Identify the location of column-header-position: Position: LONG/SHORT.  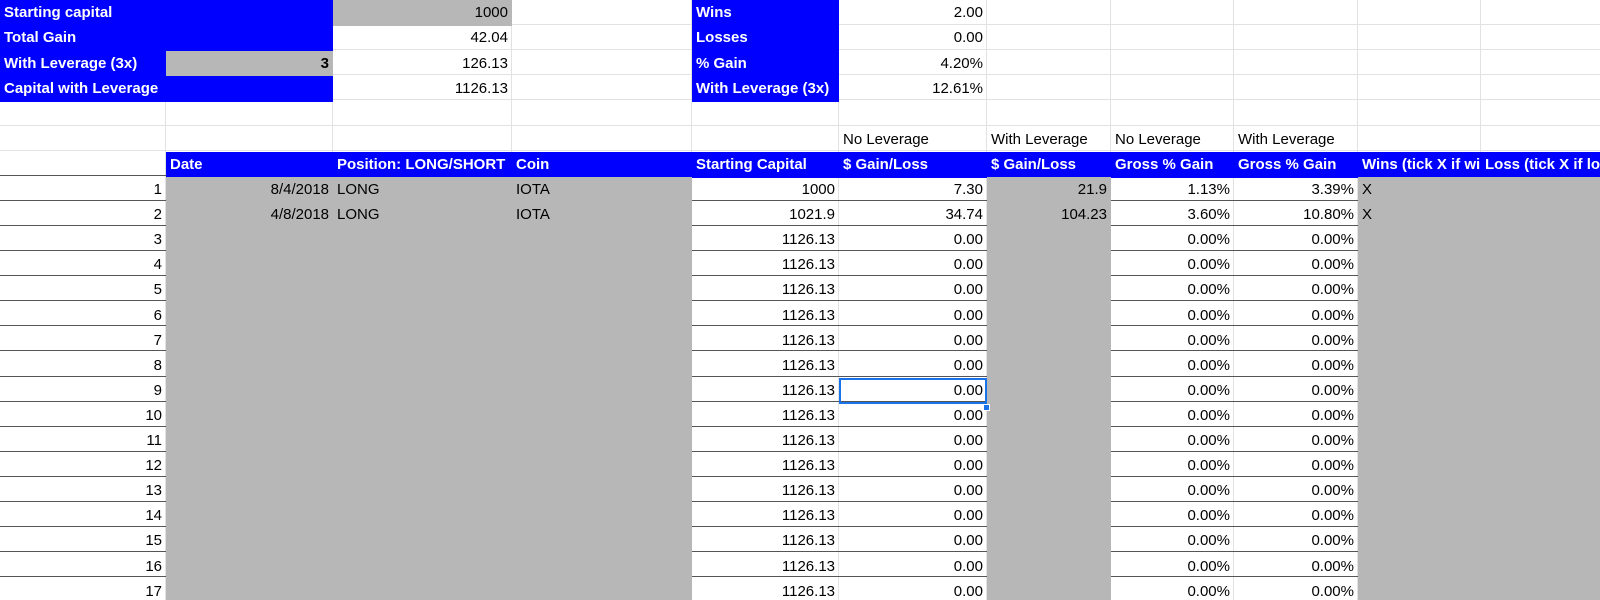
(422, 165).